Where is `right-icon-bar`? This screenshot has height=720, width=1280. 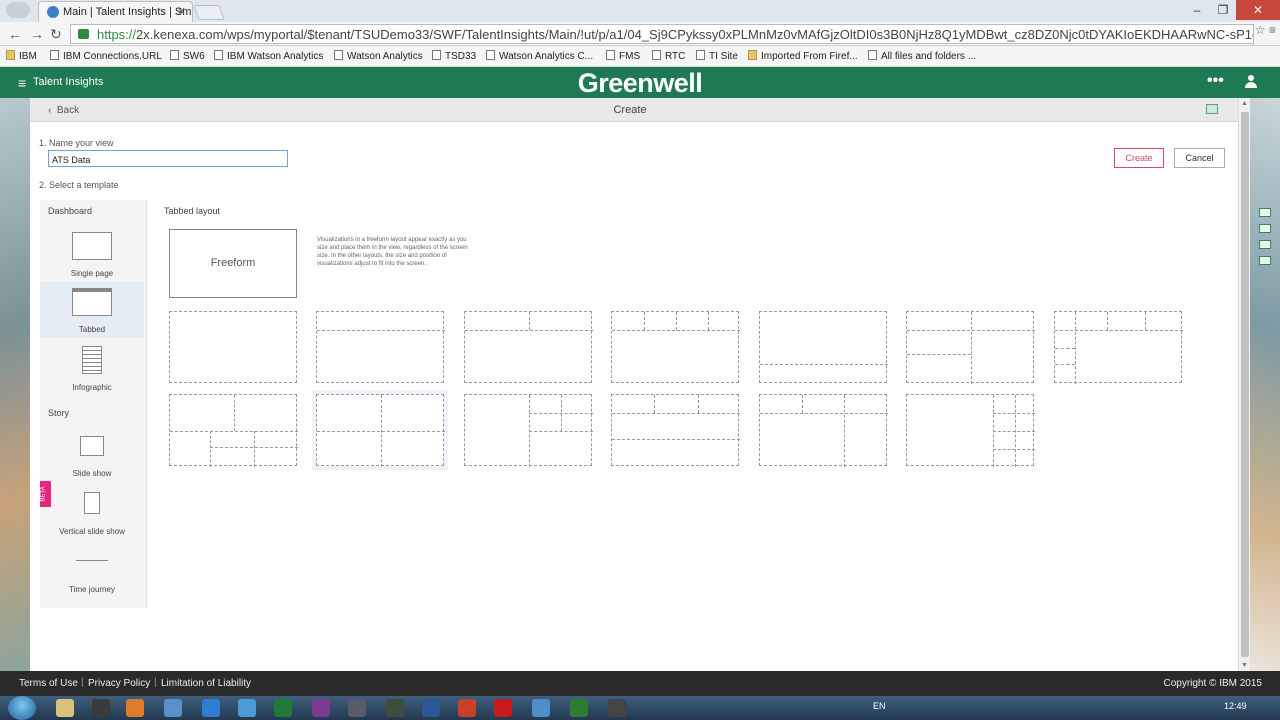
right-icon-bar is located at coordinates (1265, 248).